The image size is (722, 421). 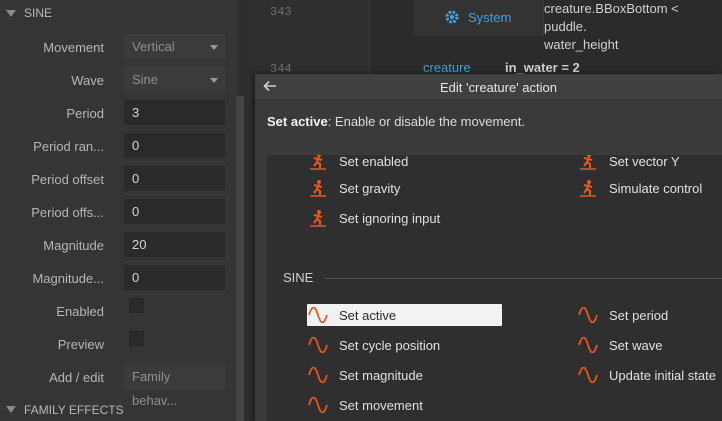 I want to click on movement-value: Vertical, so click(x=153, y=46).